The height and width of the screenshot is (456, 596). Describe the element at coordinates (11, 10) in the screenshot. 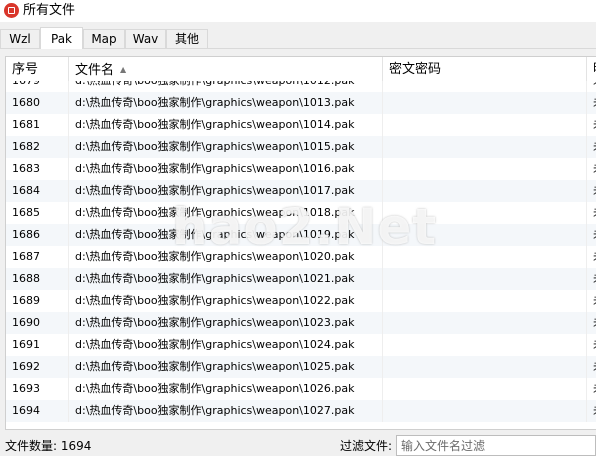

I see `app-icon` at that location.